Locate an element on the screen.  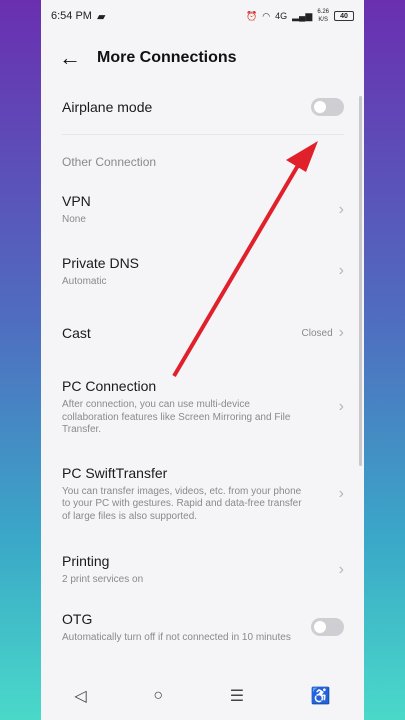
item-title: Printing is located at coordinates (86, 561).